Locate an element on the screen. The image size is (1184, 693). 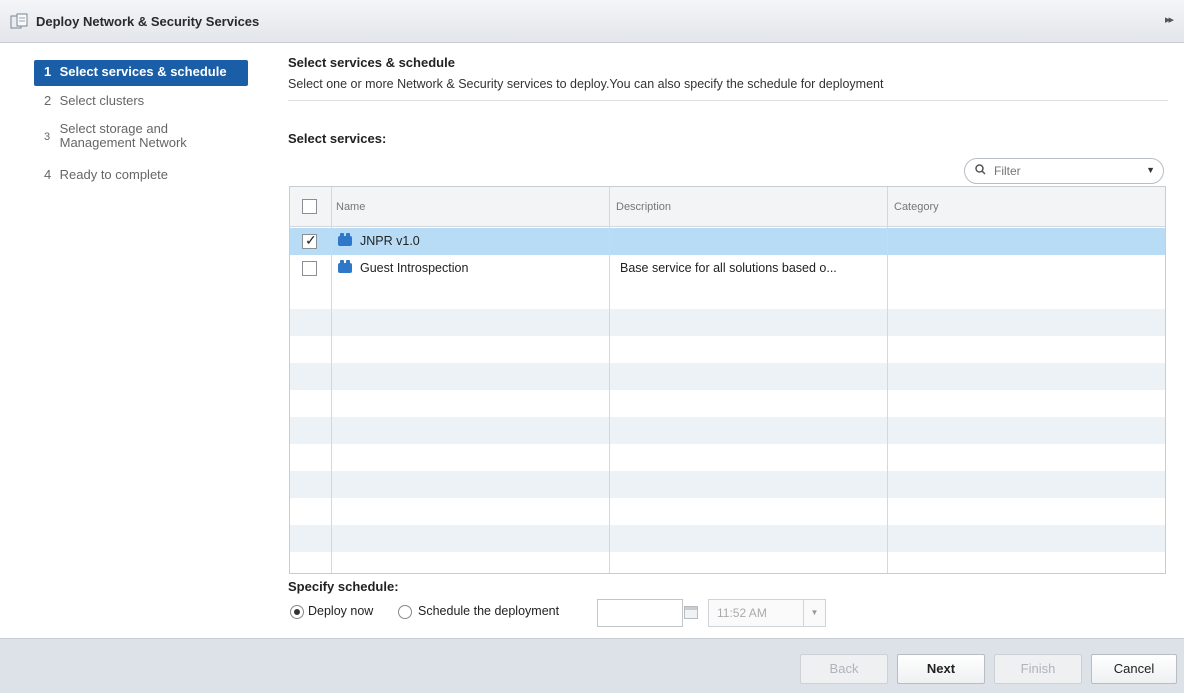
row-checkbox is located at coordinates (309, 268).